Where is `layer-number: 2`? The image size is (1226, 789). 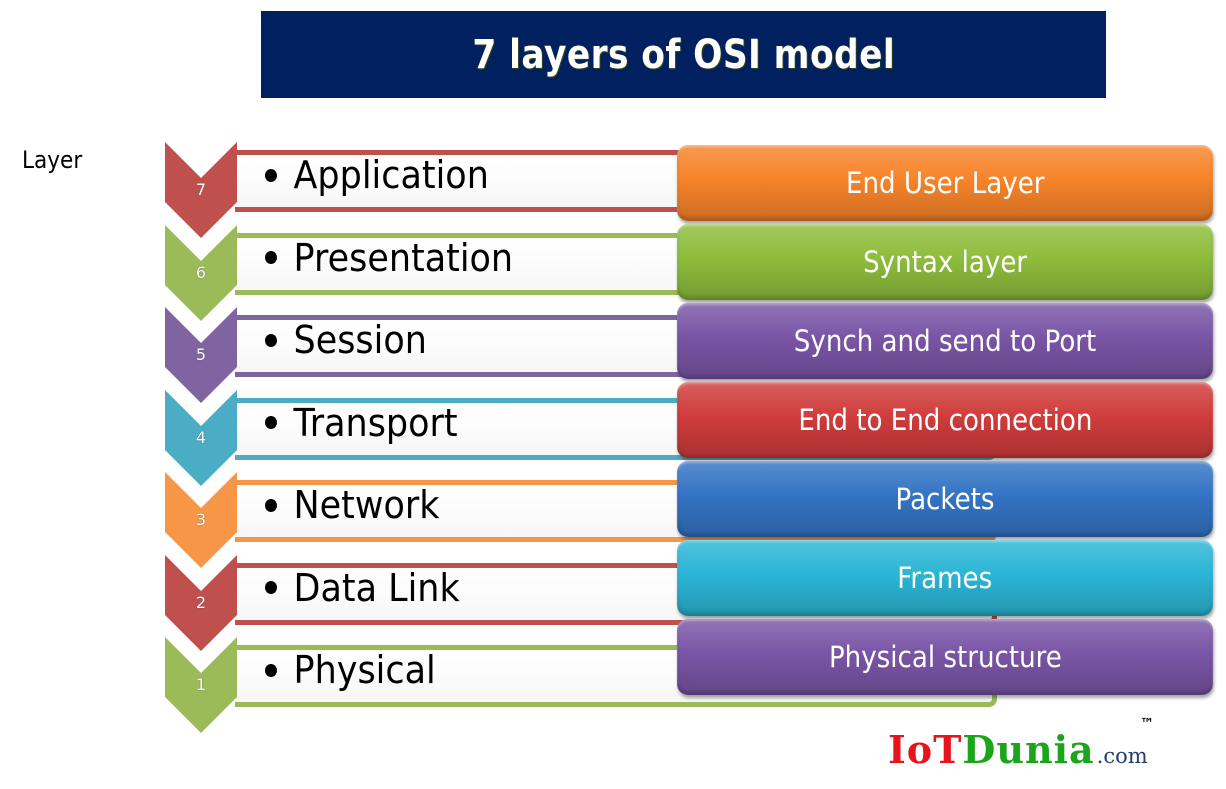 layer-number: 2 is located at coordinates (201, 602).